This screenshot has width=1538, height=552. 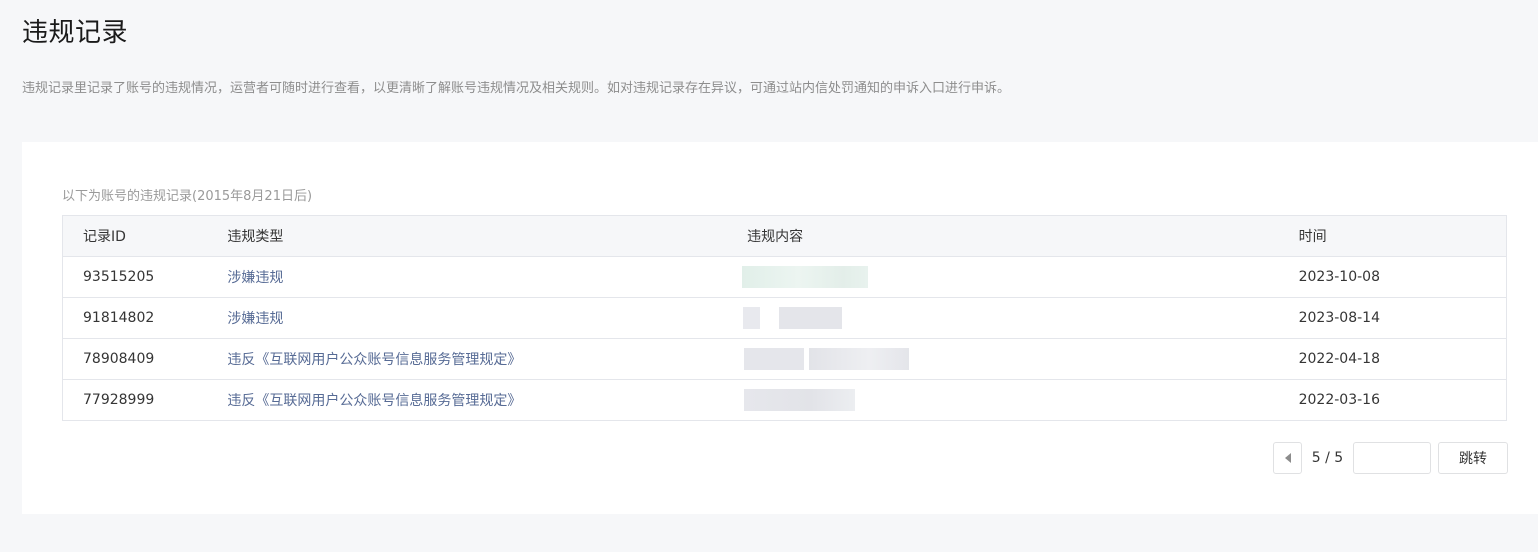 What do you see at coordinates (487, 236) in the screenshot?
I see `header-violation-type: 违规类型` at bounding box center [487, 236].